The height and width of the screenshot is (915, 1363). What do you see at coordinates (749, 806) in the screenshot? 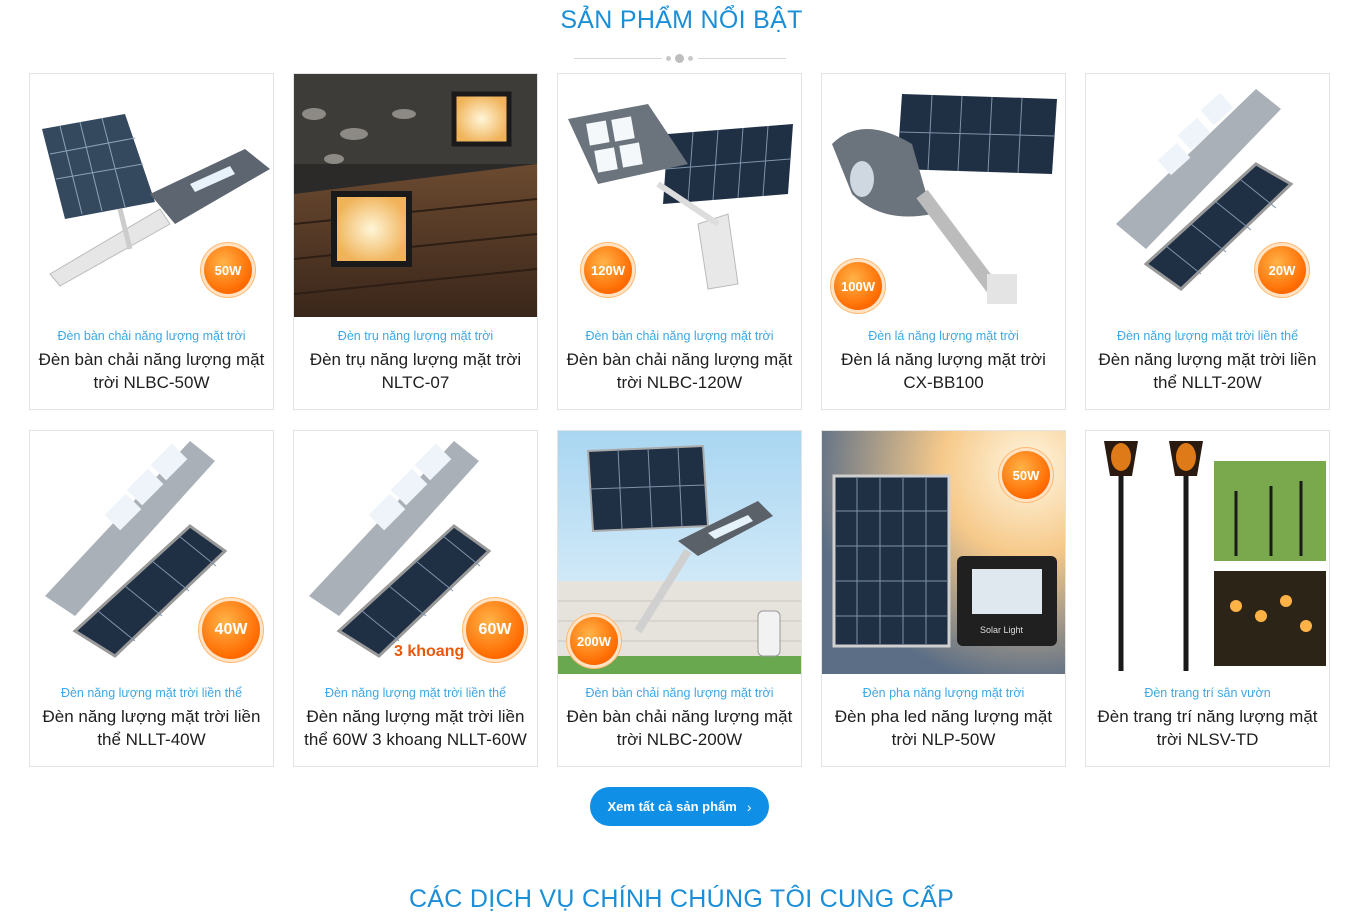
I see `chevron-right-icon: ›` at bounding box center [749, 806].